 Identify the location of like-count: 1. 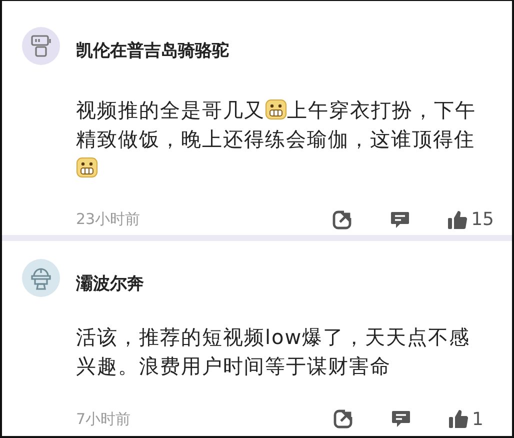
(478, 419).